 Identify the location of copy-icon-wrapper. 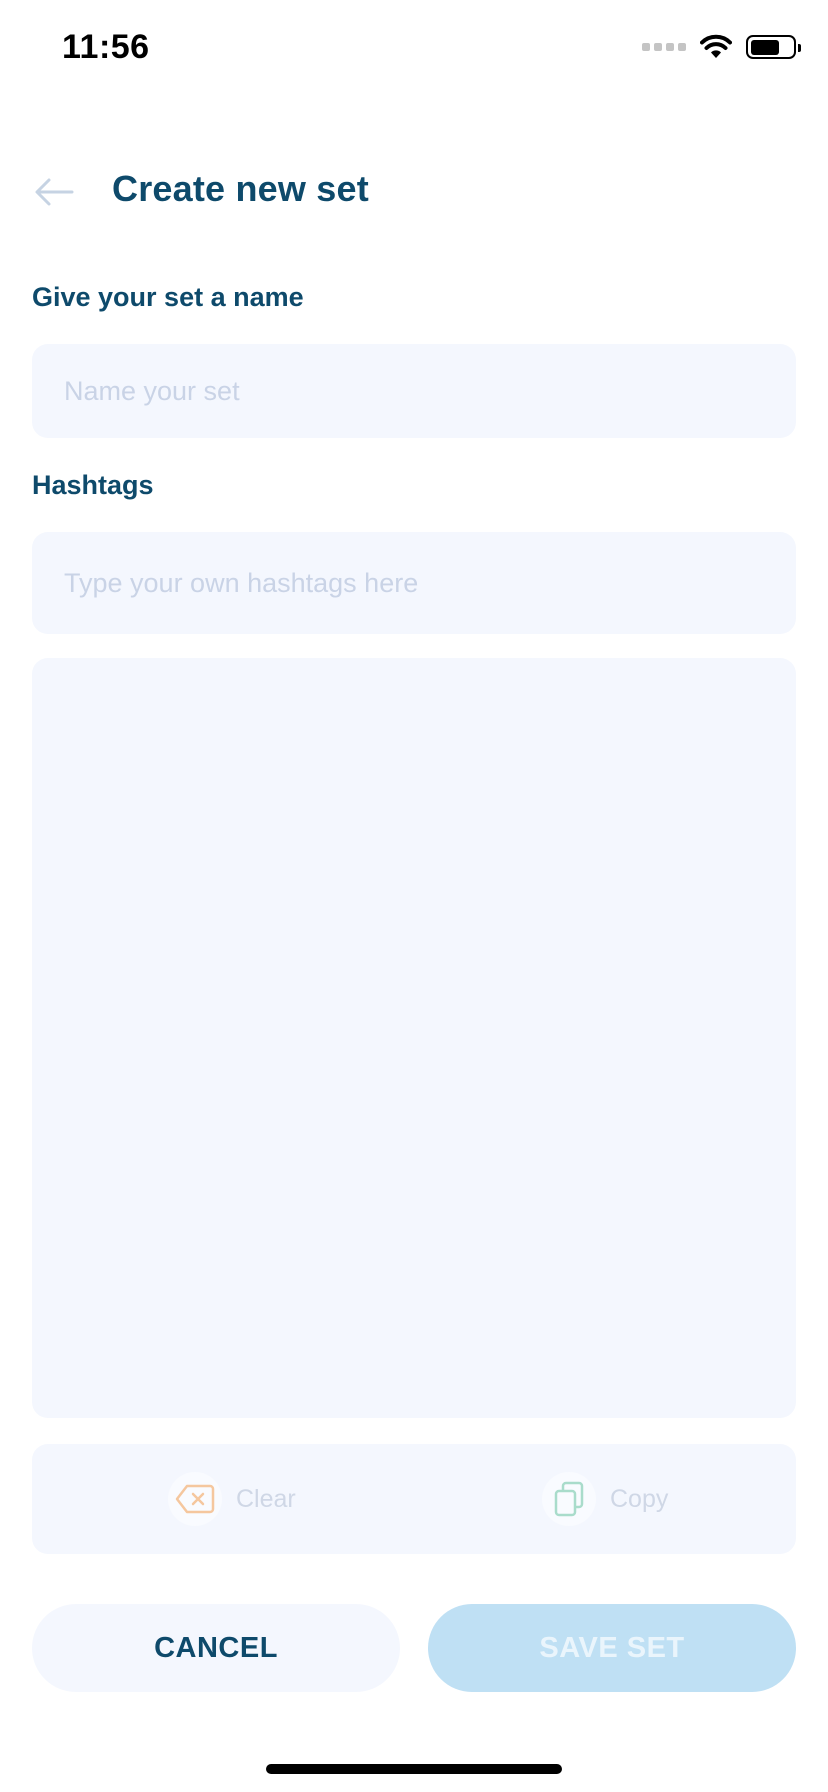
(569, 1499).